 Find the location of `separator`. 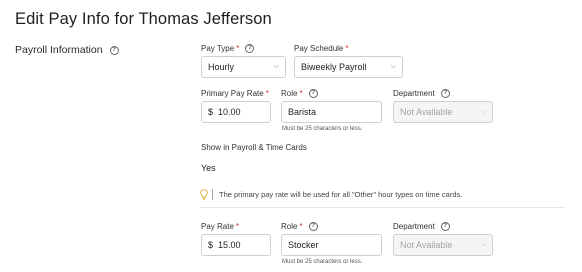

separator is located at coordinates (212, 194).